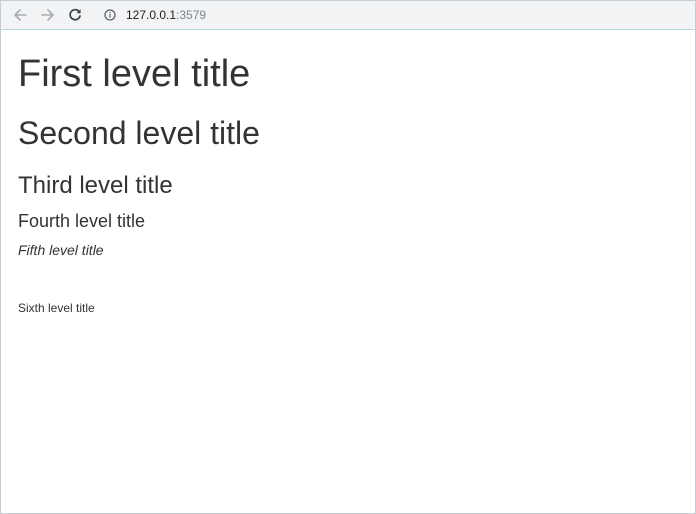  I want to click on reload-icon, so click(75, 14).